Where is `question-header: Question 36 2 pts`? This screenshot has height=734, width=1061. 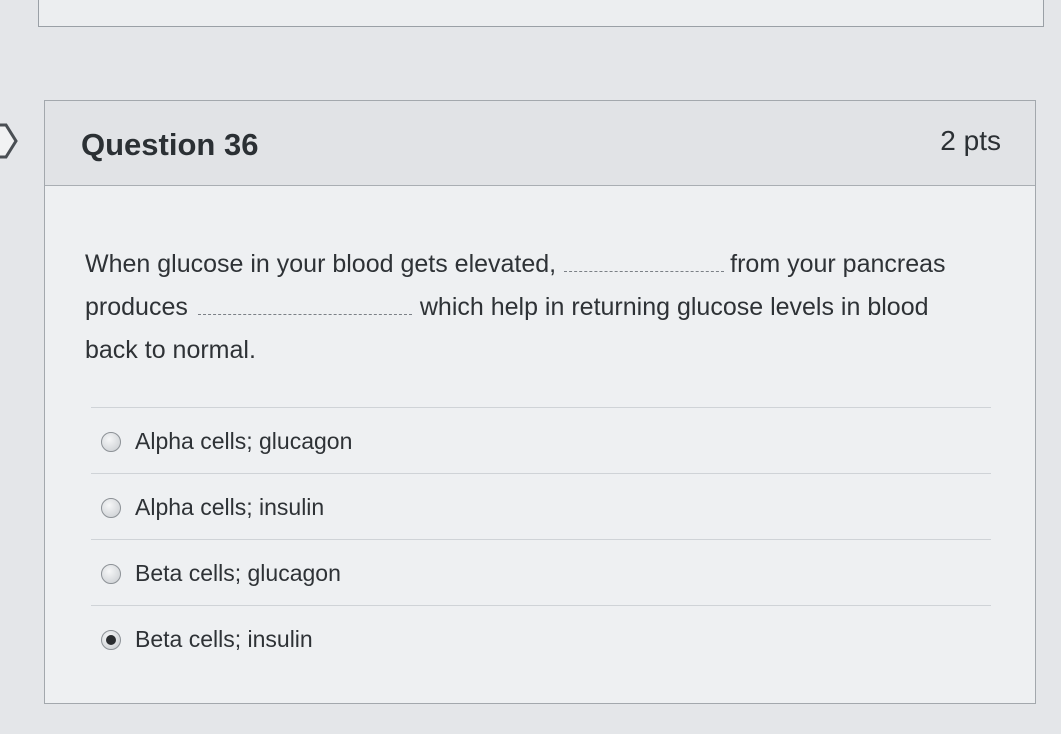 question-header: Question 36 2 pts is located at coordinates (540, 143).